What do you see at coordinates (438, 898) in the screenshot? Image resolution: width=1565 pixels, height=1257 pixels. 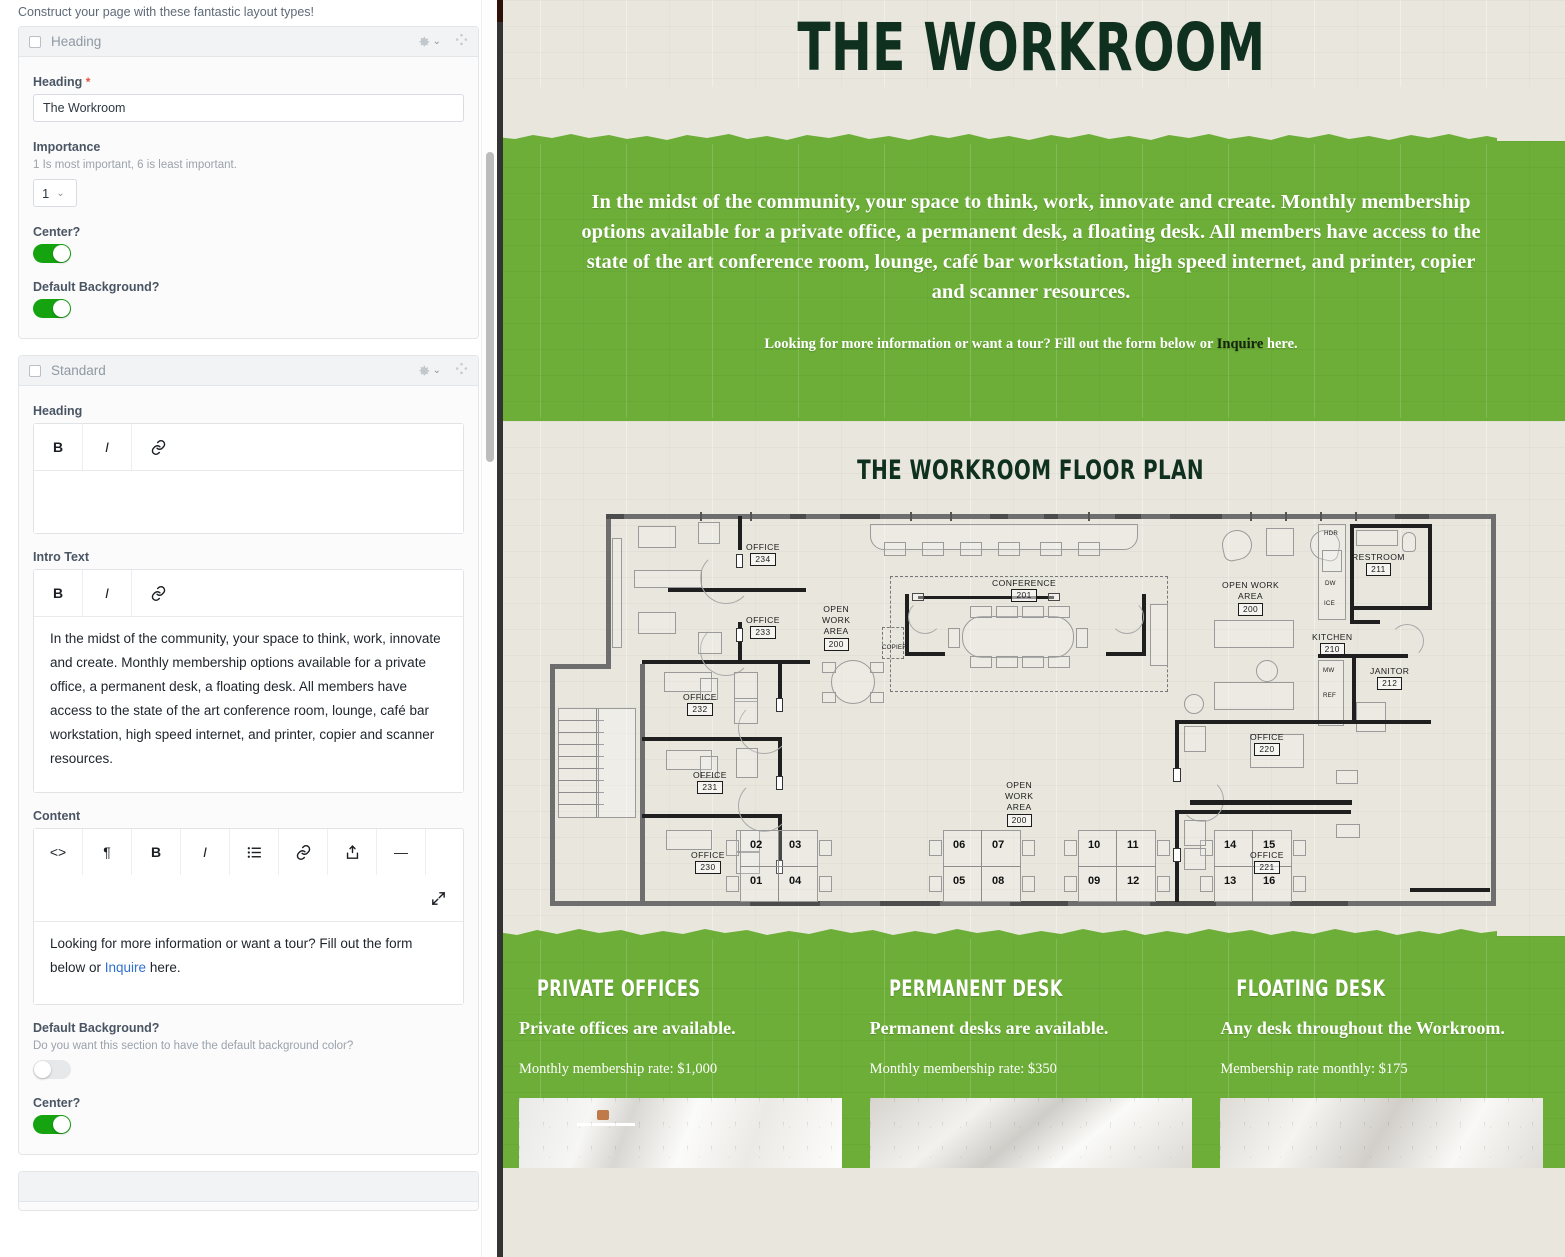 I see `expand-icon` at bounding box center [438, 898].